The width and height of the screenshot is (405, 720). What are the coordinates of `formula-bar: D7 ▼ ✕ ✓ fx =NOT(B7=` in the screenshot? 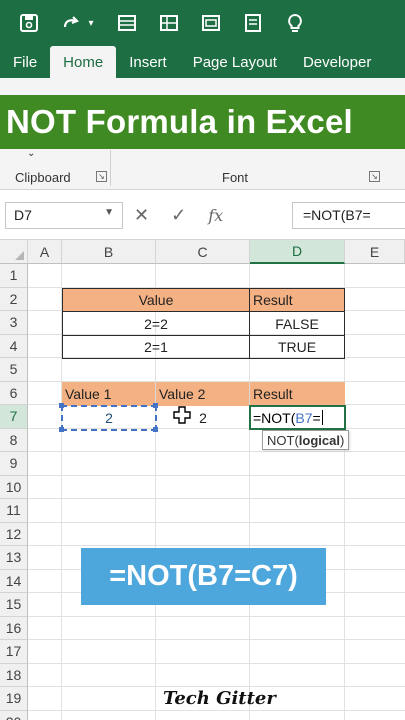 It's located at (202, 215).